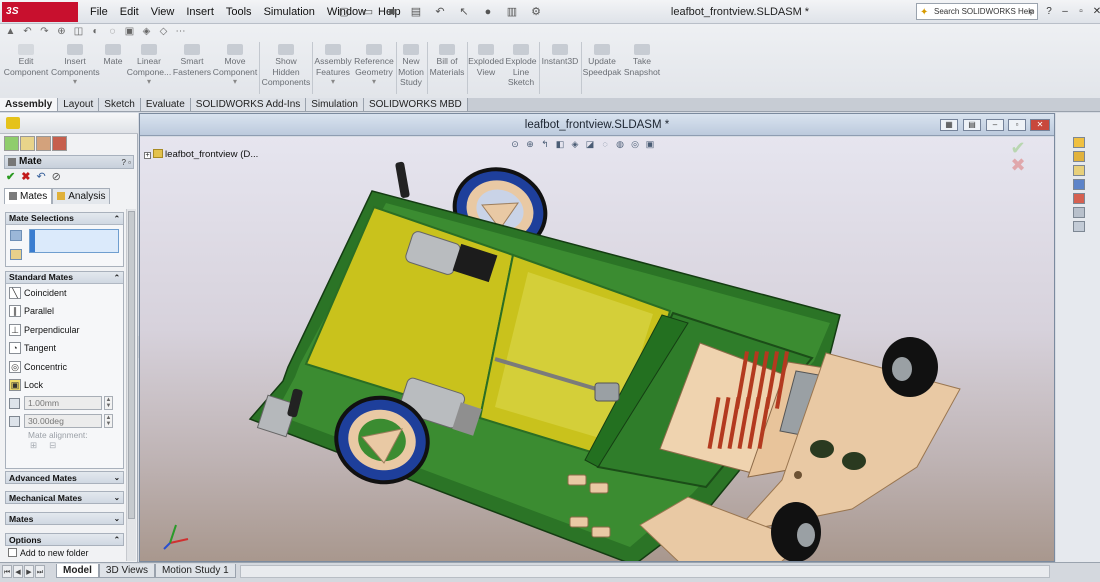 The height and width of the screenshot is (582, 1100). I want to click on tab-model: Model, so click(77, 571).